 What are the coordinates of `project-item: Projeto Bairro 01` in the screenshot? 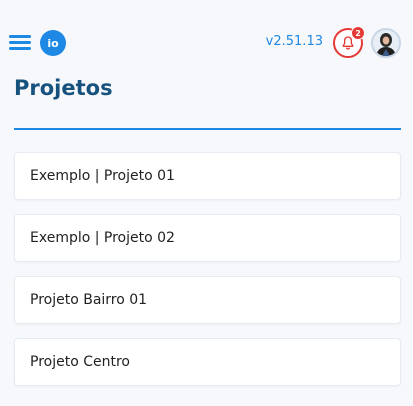 It's located at (207, 300).